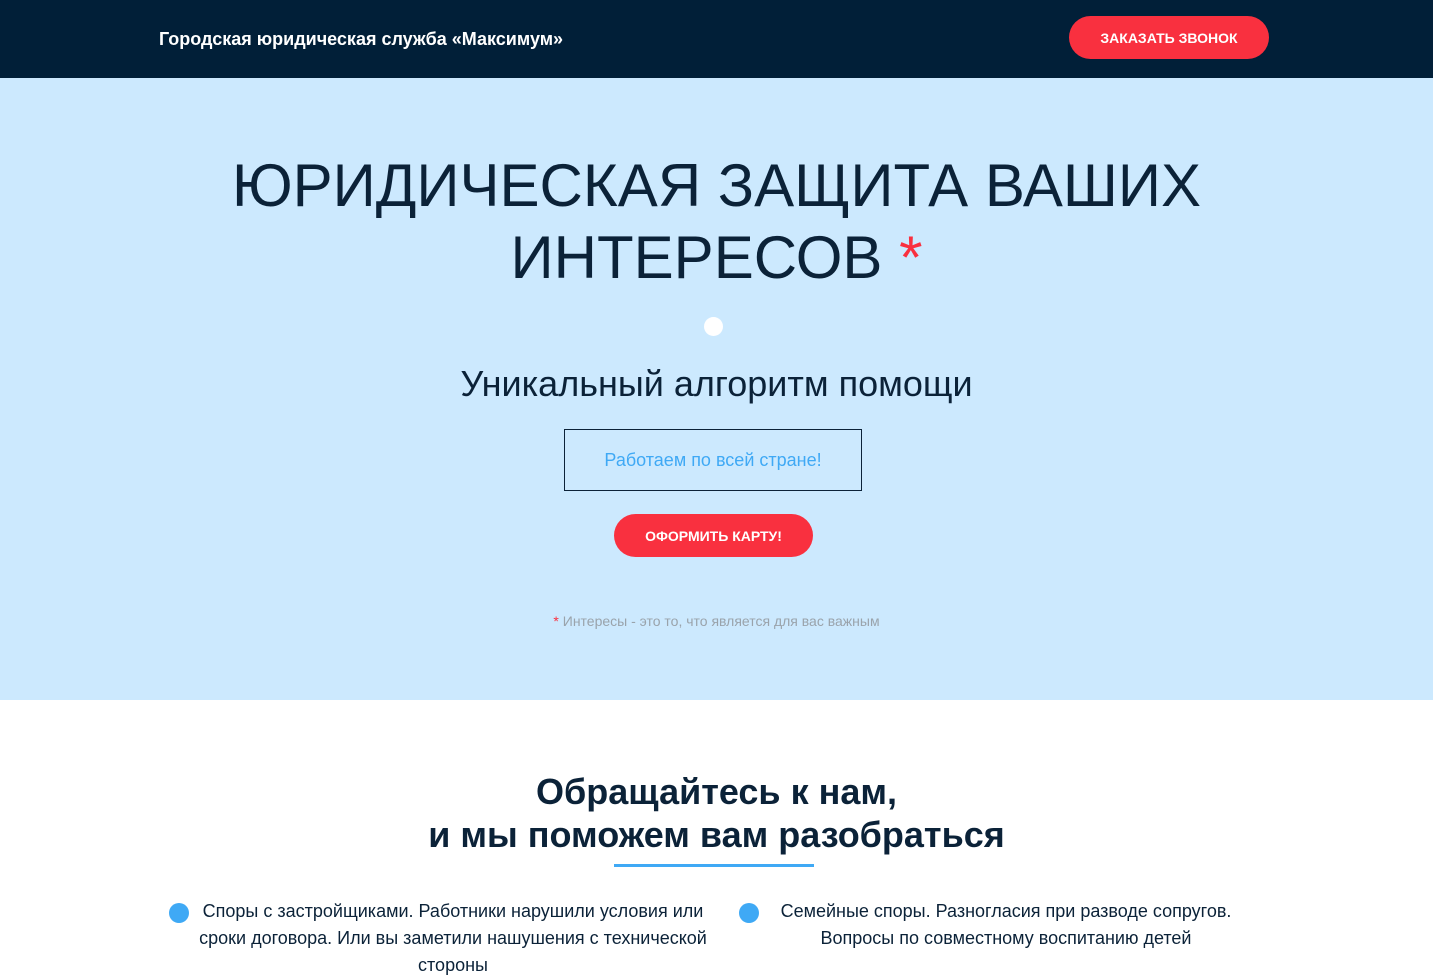 This screenshot has height=979, width=1433. Describe the element at coordinates (716, 185) in the screenshot. I see `hero-title-line1: ЮРИДИЧЕСКАЯ ЗАЩИТА ВАШИХ` at that location.